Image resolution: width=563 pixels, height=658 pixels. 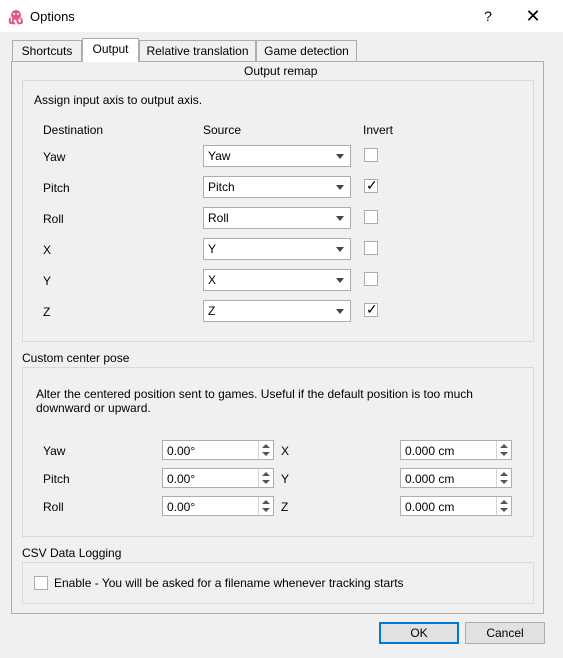 I want to click on tab-output: Output, so click(x=110, y=50).